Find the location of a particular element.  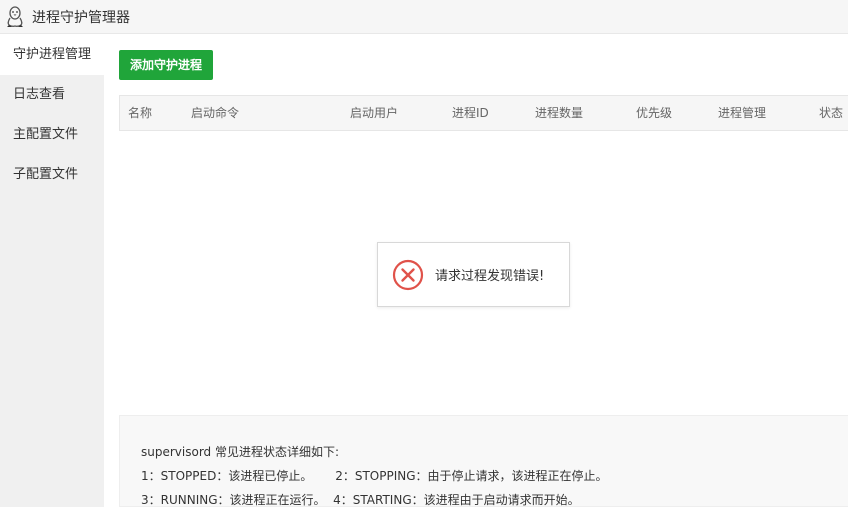

sidebar-item-process-management: 守护进程管理 is located at coordinates (52, 55).